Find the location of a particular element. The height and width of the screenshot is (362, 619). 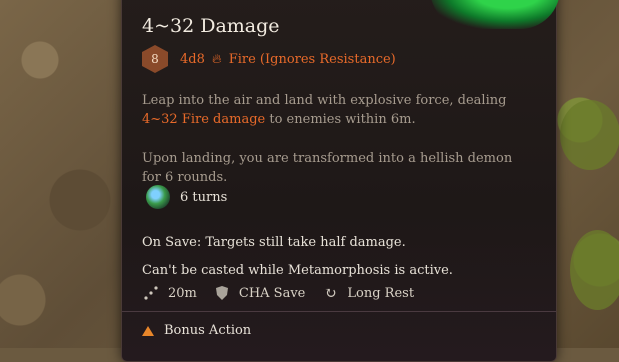

recharge-value: Long Rest is located at coordinates (381, 293).